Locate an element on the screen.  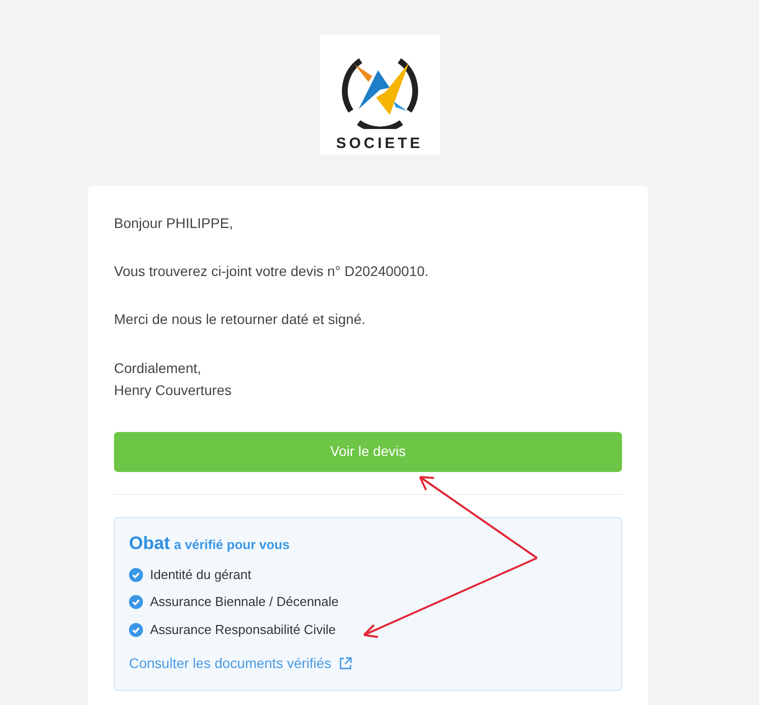
brand-text: Obat is located at coordinates (149, 543).